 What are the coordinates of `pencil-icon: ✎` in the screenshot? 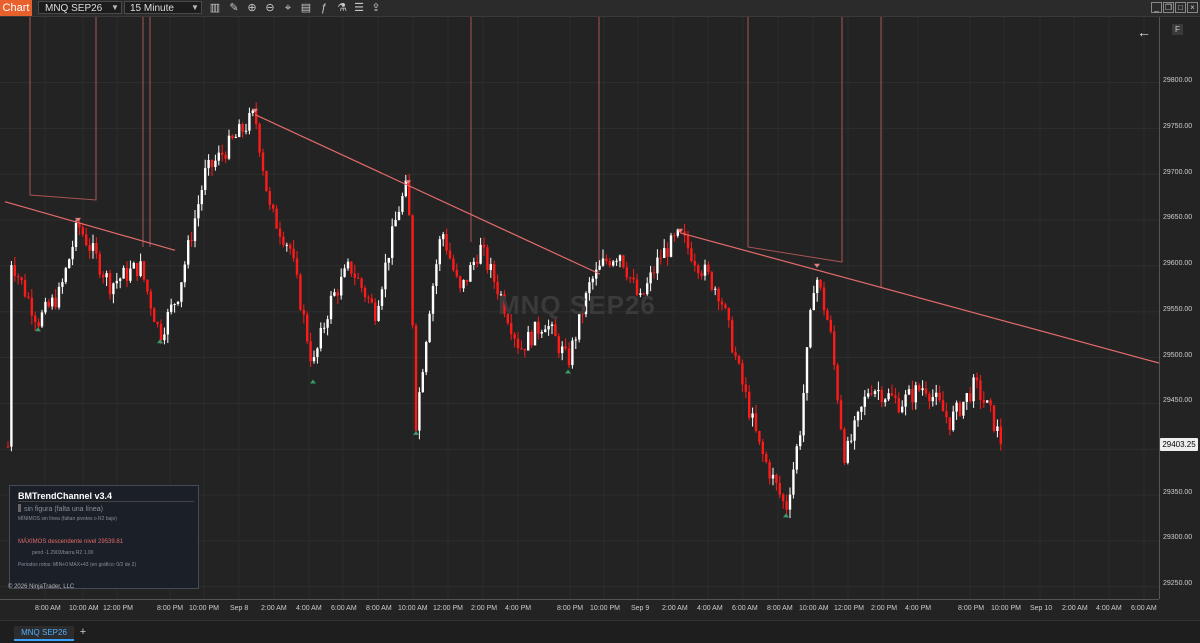 It's located at (234, 8).